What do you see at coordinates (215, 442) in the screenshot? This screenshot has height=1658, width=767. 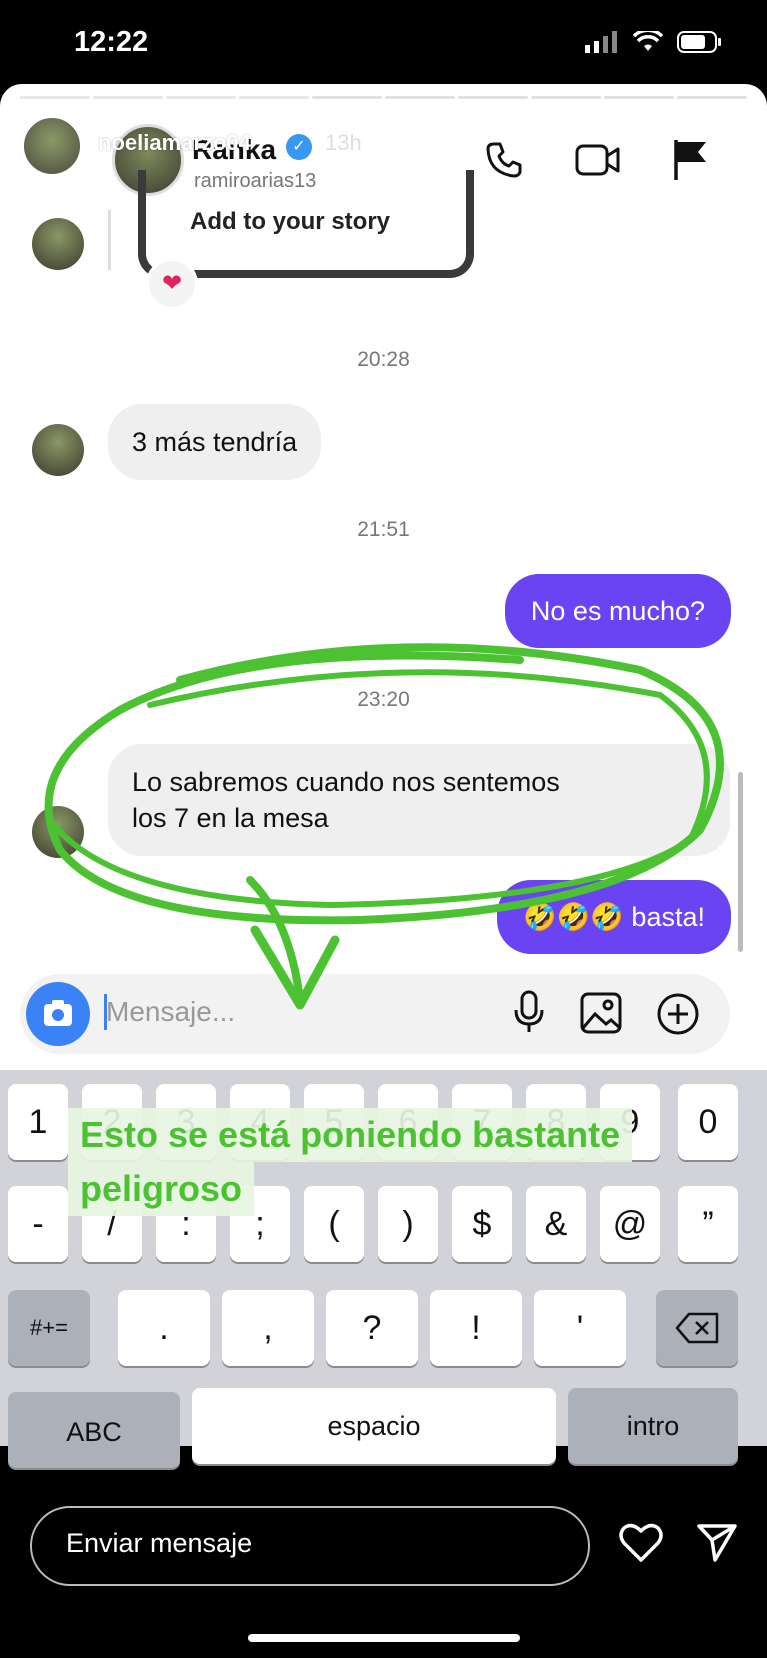 I see `incoming-message: 3 más tendría` at bounding box center [215, 442].